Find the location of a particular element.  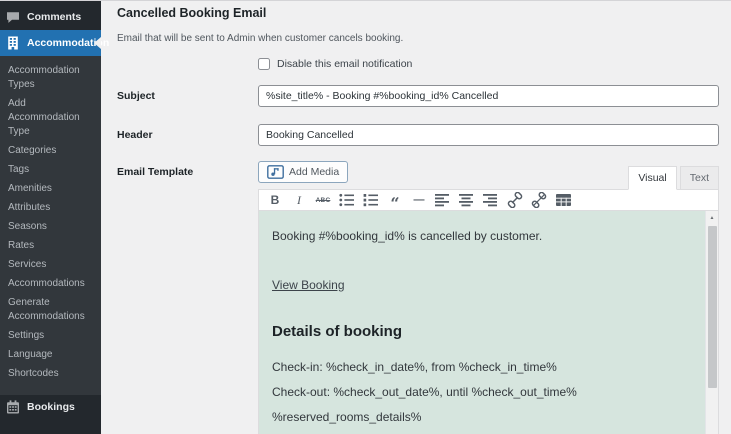

blockquote-button: “ is located at coordinates (395, 201).